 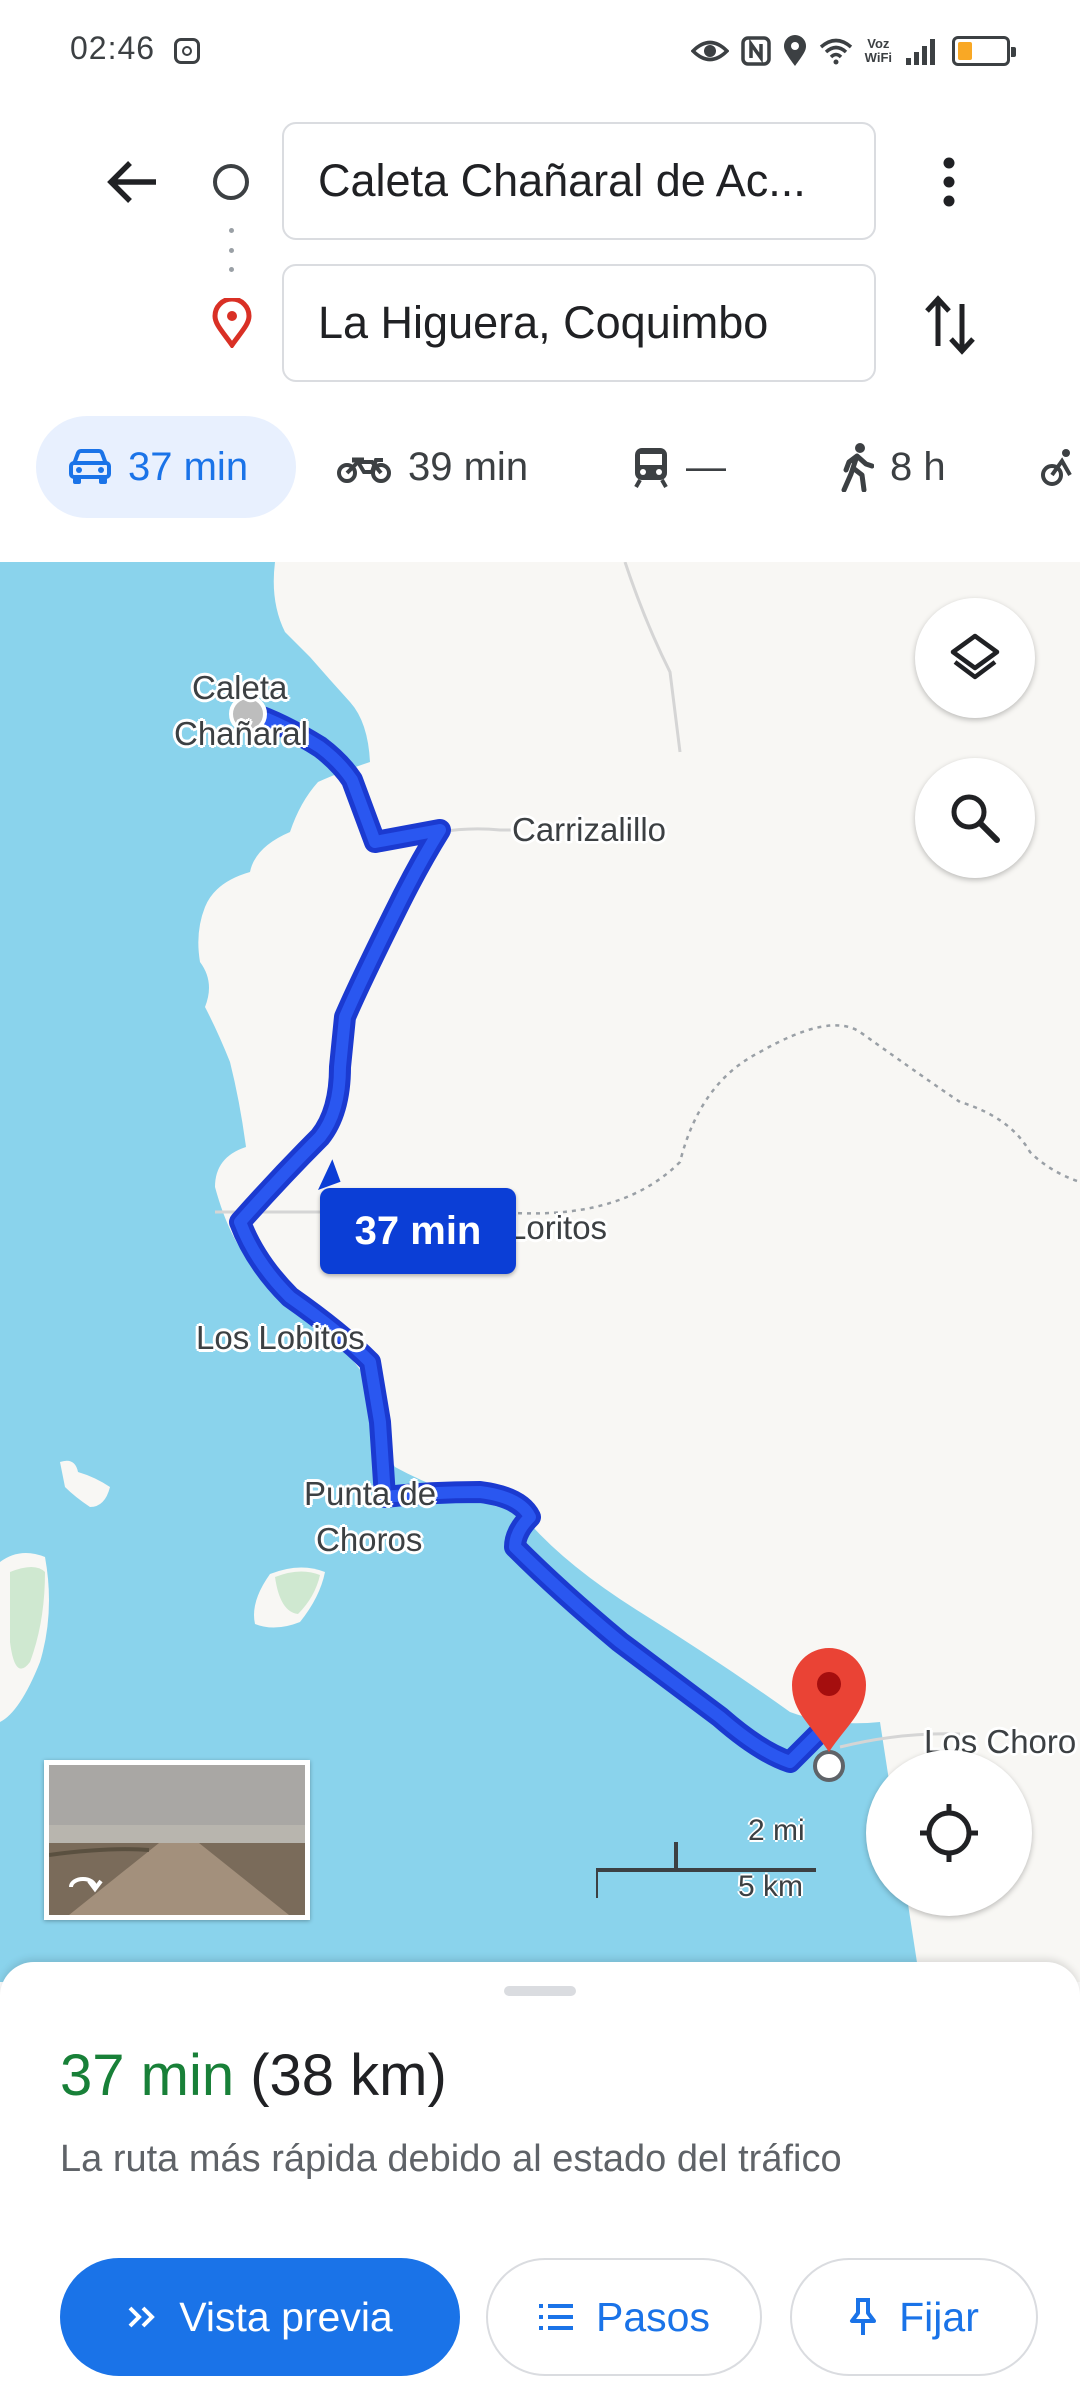 What do you see at coordinates (147, 2075) in the screenshot?
I see `route-duration: 37 min` at bounding box center [147, 2075].